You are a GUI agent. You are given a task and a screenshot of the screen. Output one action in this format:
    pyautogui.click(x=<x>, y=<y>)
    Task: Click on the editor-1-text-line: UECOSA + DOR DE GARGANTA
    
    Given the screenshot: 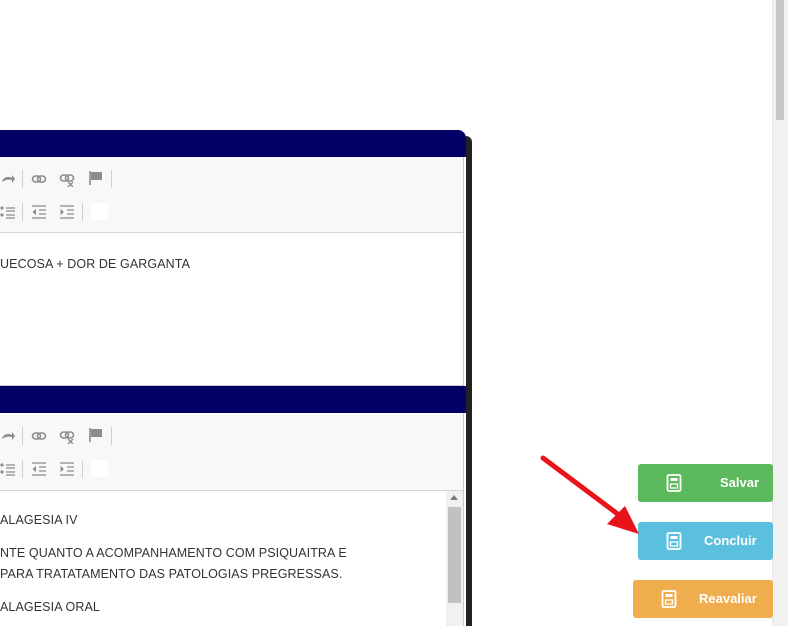 What is the action you would take?
    pyautogui.click(x=95, y=264)
    